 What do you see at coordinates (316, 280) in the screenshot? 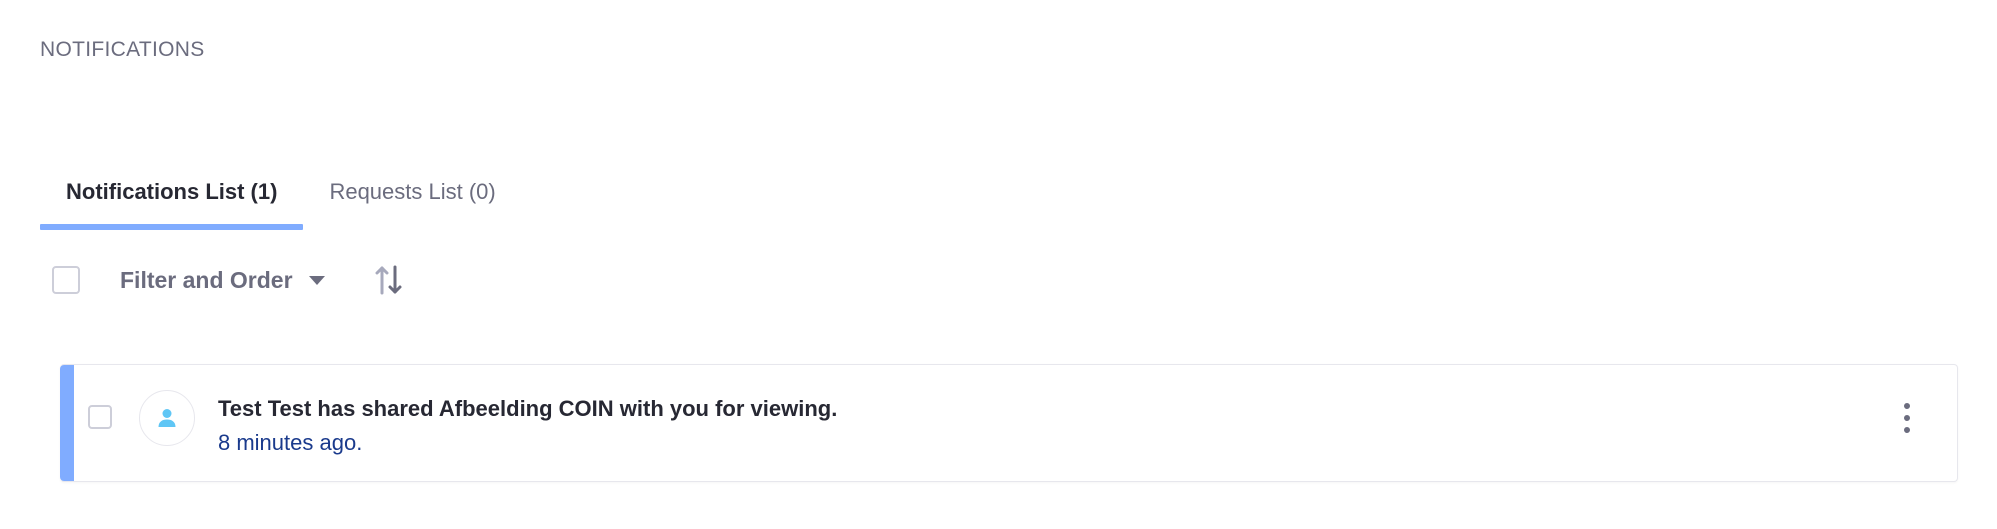
I see `caret-down-icon` at bounding box center [316, 280].